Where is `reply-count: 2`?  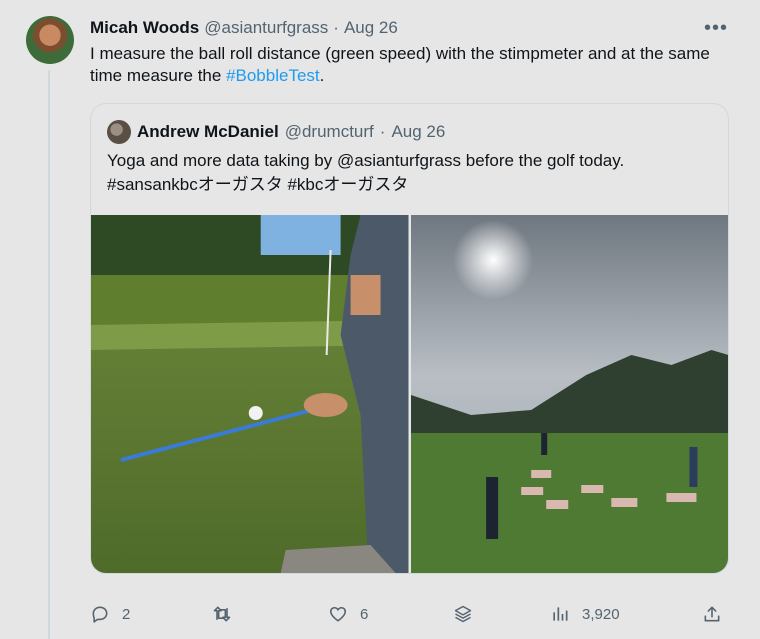 reply-count: 2 is located at coordinates (126, 614).